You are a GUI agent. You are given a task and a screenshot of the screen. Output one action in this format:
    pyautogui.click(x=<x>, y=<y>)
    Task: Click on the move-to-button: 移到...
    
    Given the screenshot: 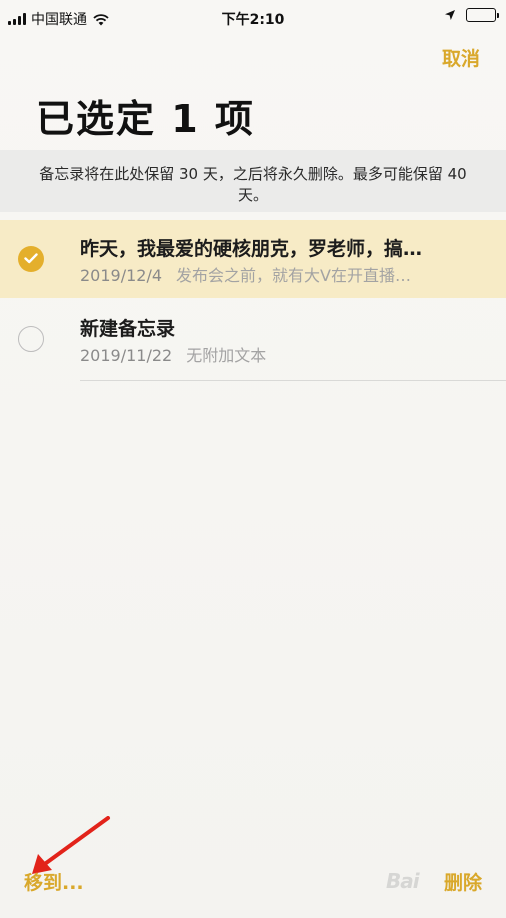 What is the action you would take?
    pyautogui.click(x=54, y=881)
    